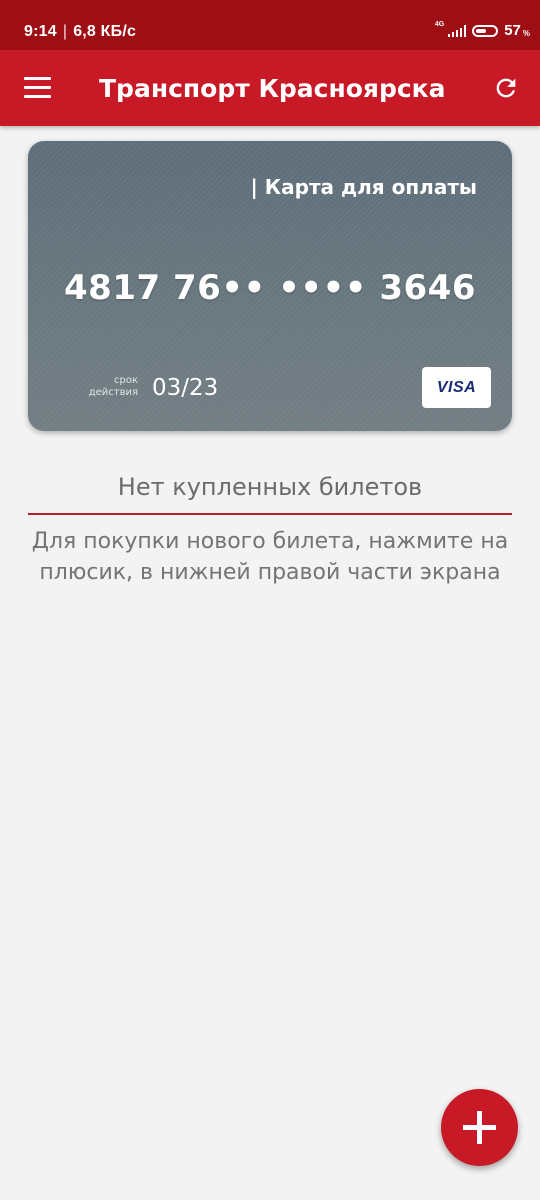  Describe the element at coordinates (439, 24) in the screenshot. I see `network-type-label: 4G` at that location.